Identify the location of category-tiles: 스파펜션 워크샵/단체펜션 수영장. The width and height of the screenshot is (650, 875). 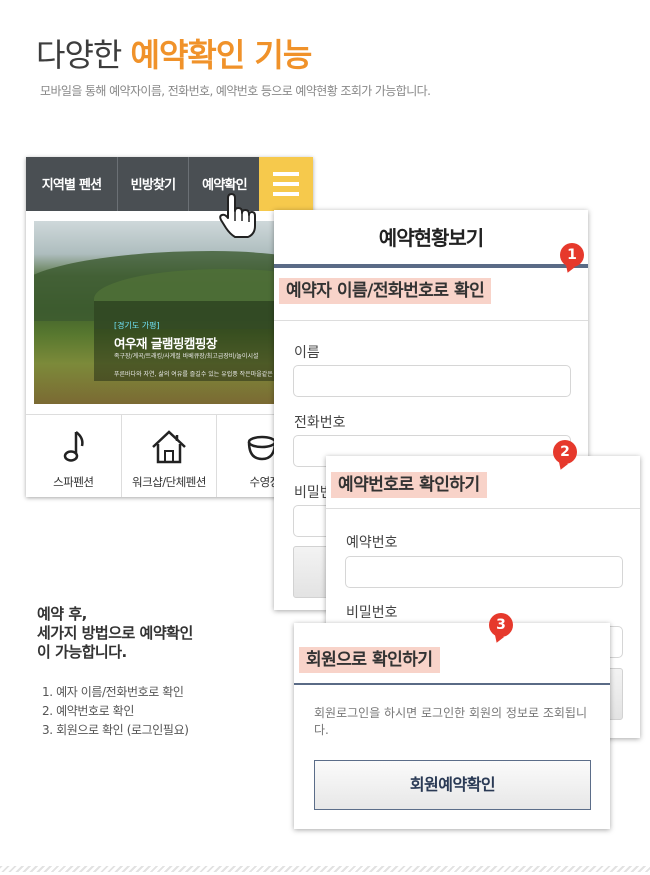
(169, 455).